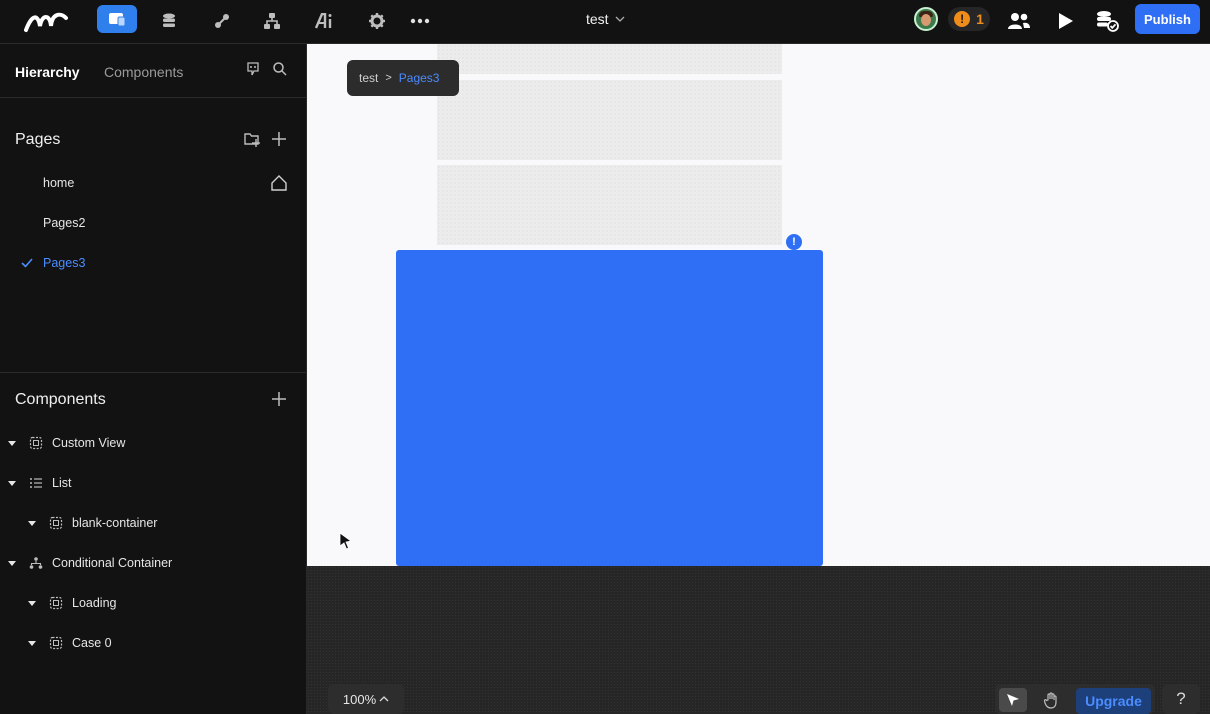 The height and width of the screenshot is (714, 1210). Describe the element at coordinates (153, 372) in the screenshot. I see `divider` at that location.